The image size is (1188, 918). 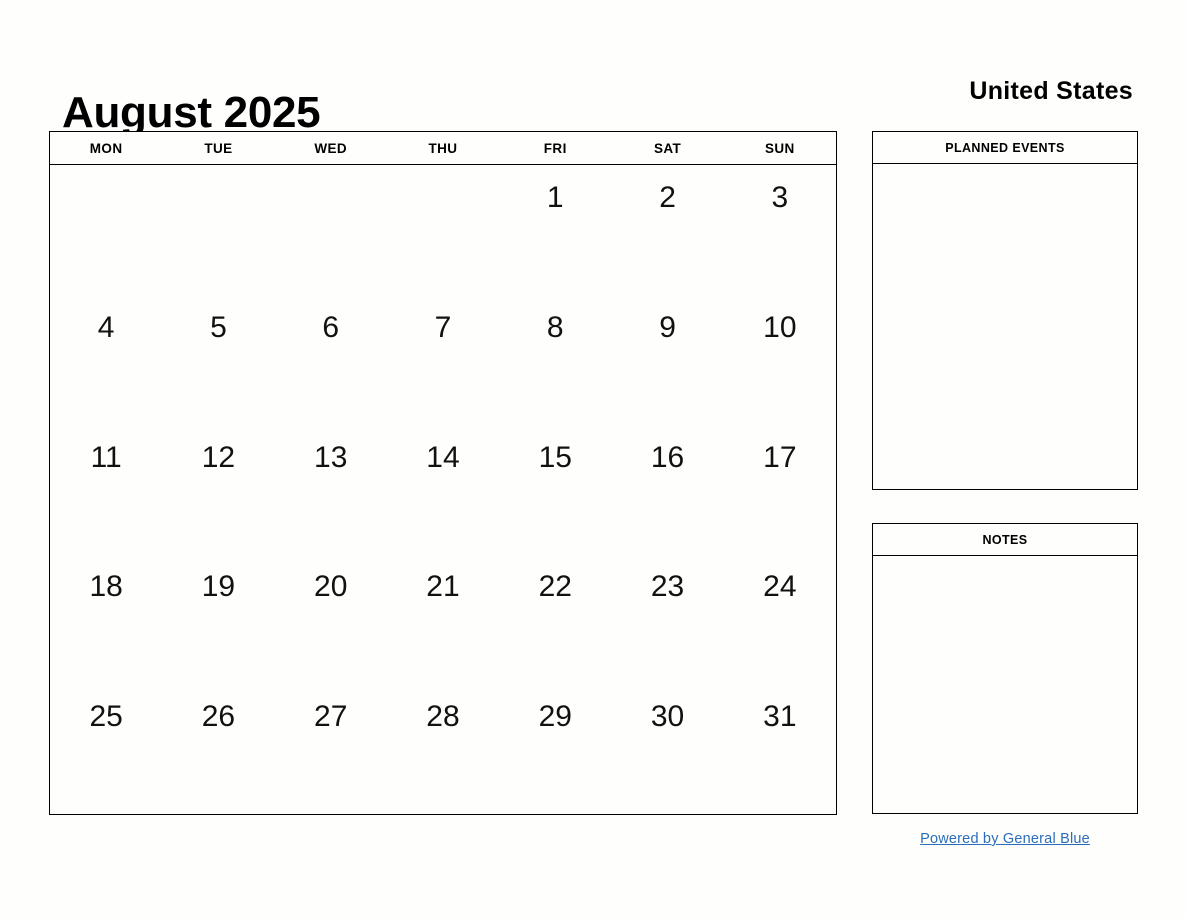 What do you see at coordinates (667, 230) in the screenshot?
I see `day-cell: 2` at bounding box center [667, 230].